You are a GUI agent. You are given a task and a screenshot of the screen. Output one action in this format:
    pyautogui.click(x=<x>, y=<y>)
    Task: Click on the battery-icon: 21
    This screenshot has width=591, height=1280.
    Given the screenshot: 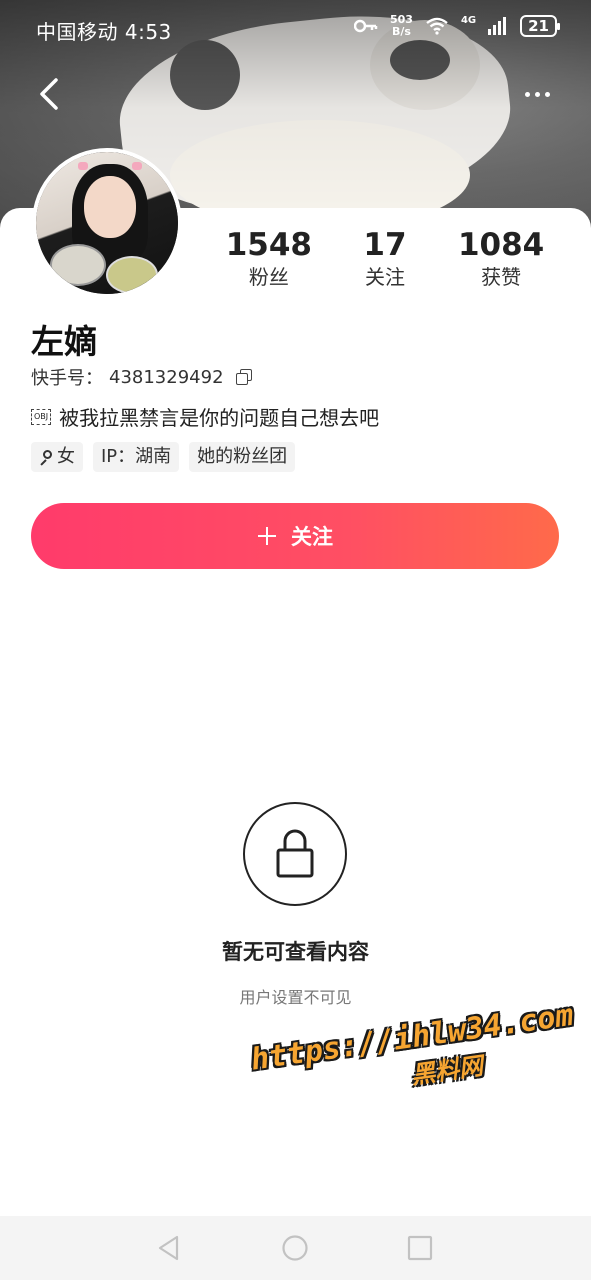 What is the action you would take?
    pyautogui.click(x=540, y=26)
    